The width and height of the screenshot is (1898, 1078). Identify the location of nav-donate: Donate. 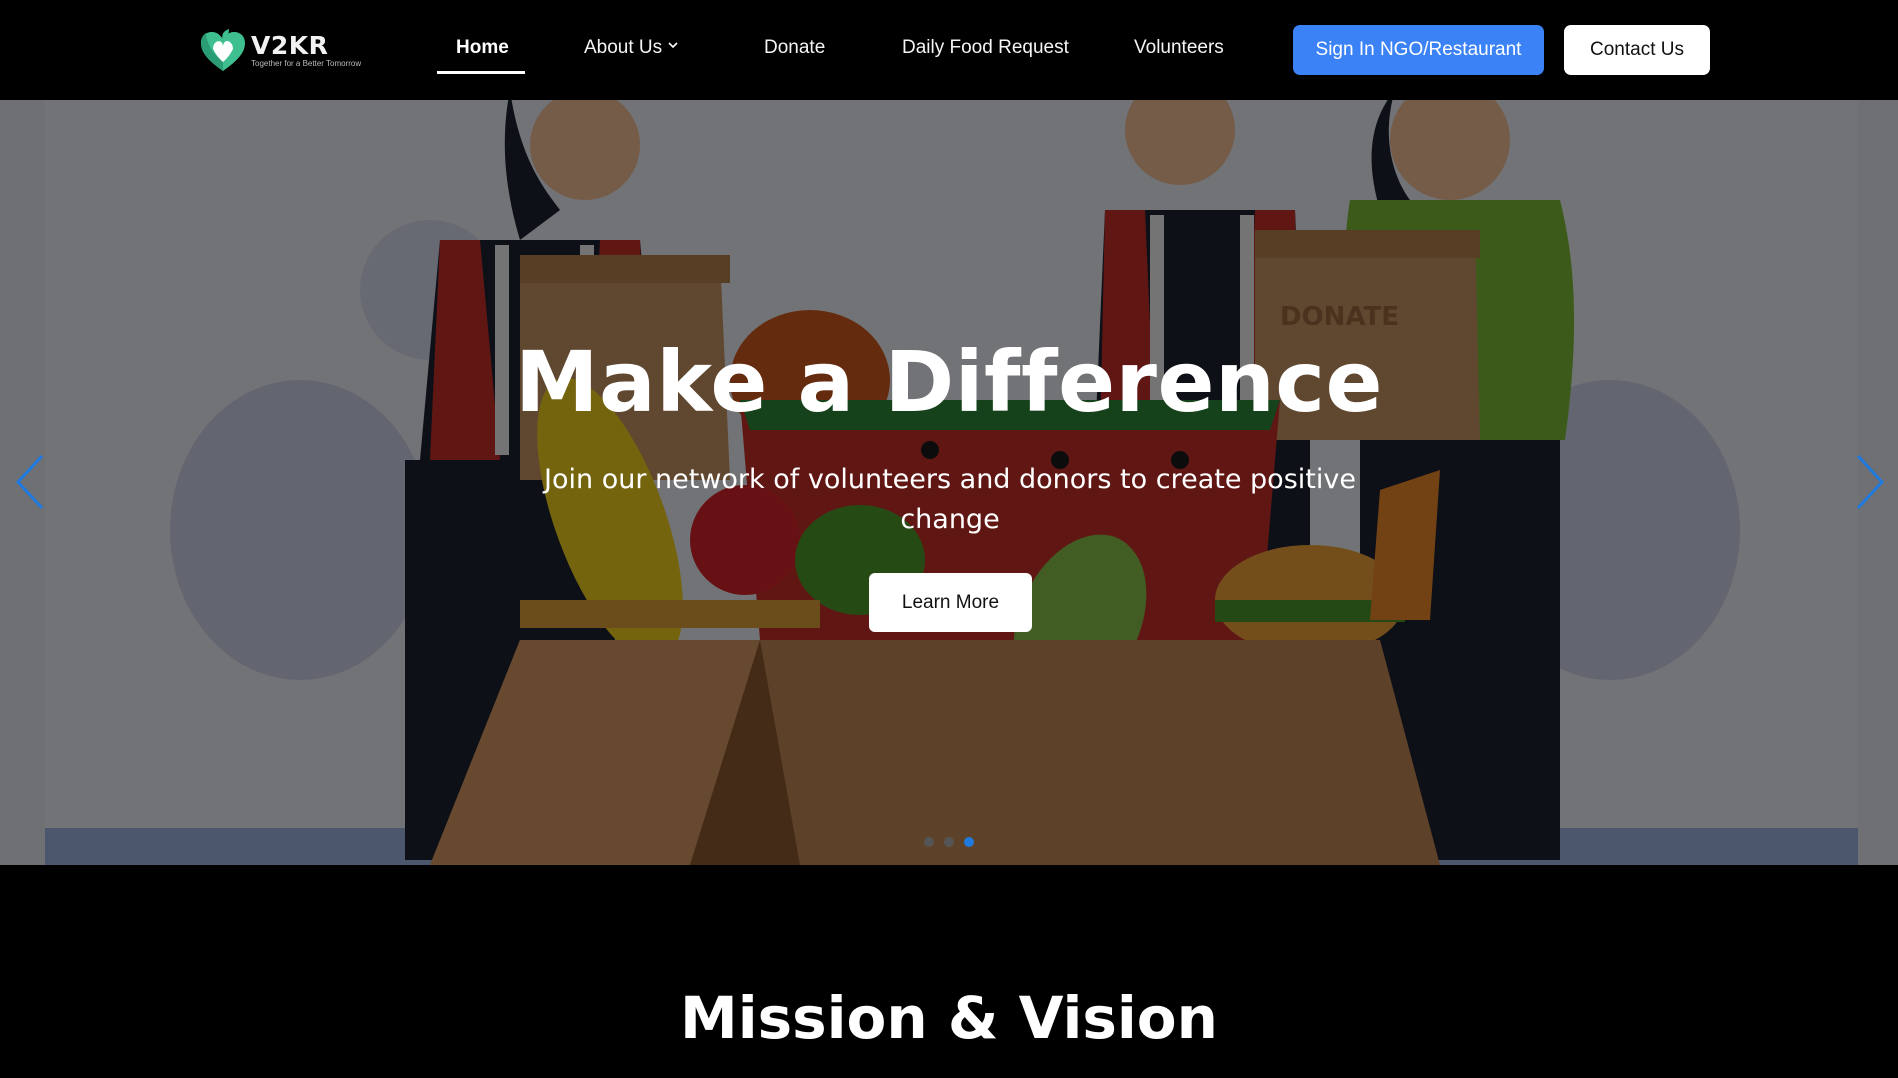
(794, 50).